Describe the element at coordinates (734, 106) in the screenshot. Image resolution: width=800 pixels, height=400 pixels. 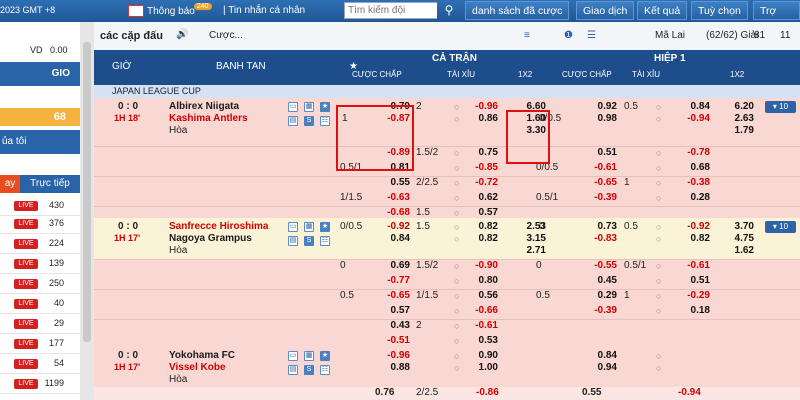
I see `half-1x2-home: 6.20` at that location.